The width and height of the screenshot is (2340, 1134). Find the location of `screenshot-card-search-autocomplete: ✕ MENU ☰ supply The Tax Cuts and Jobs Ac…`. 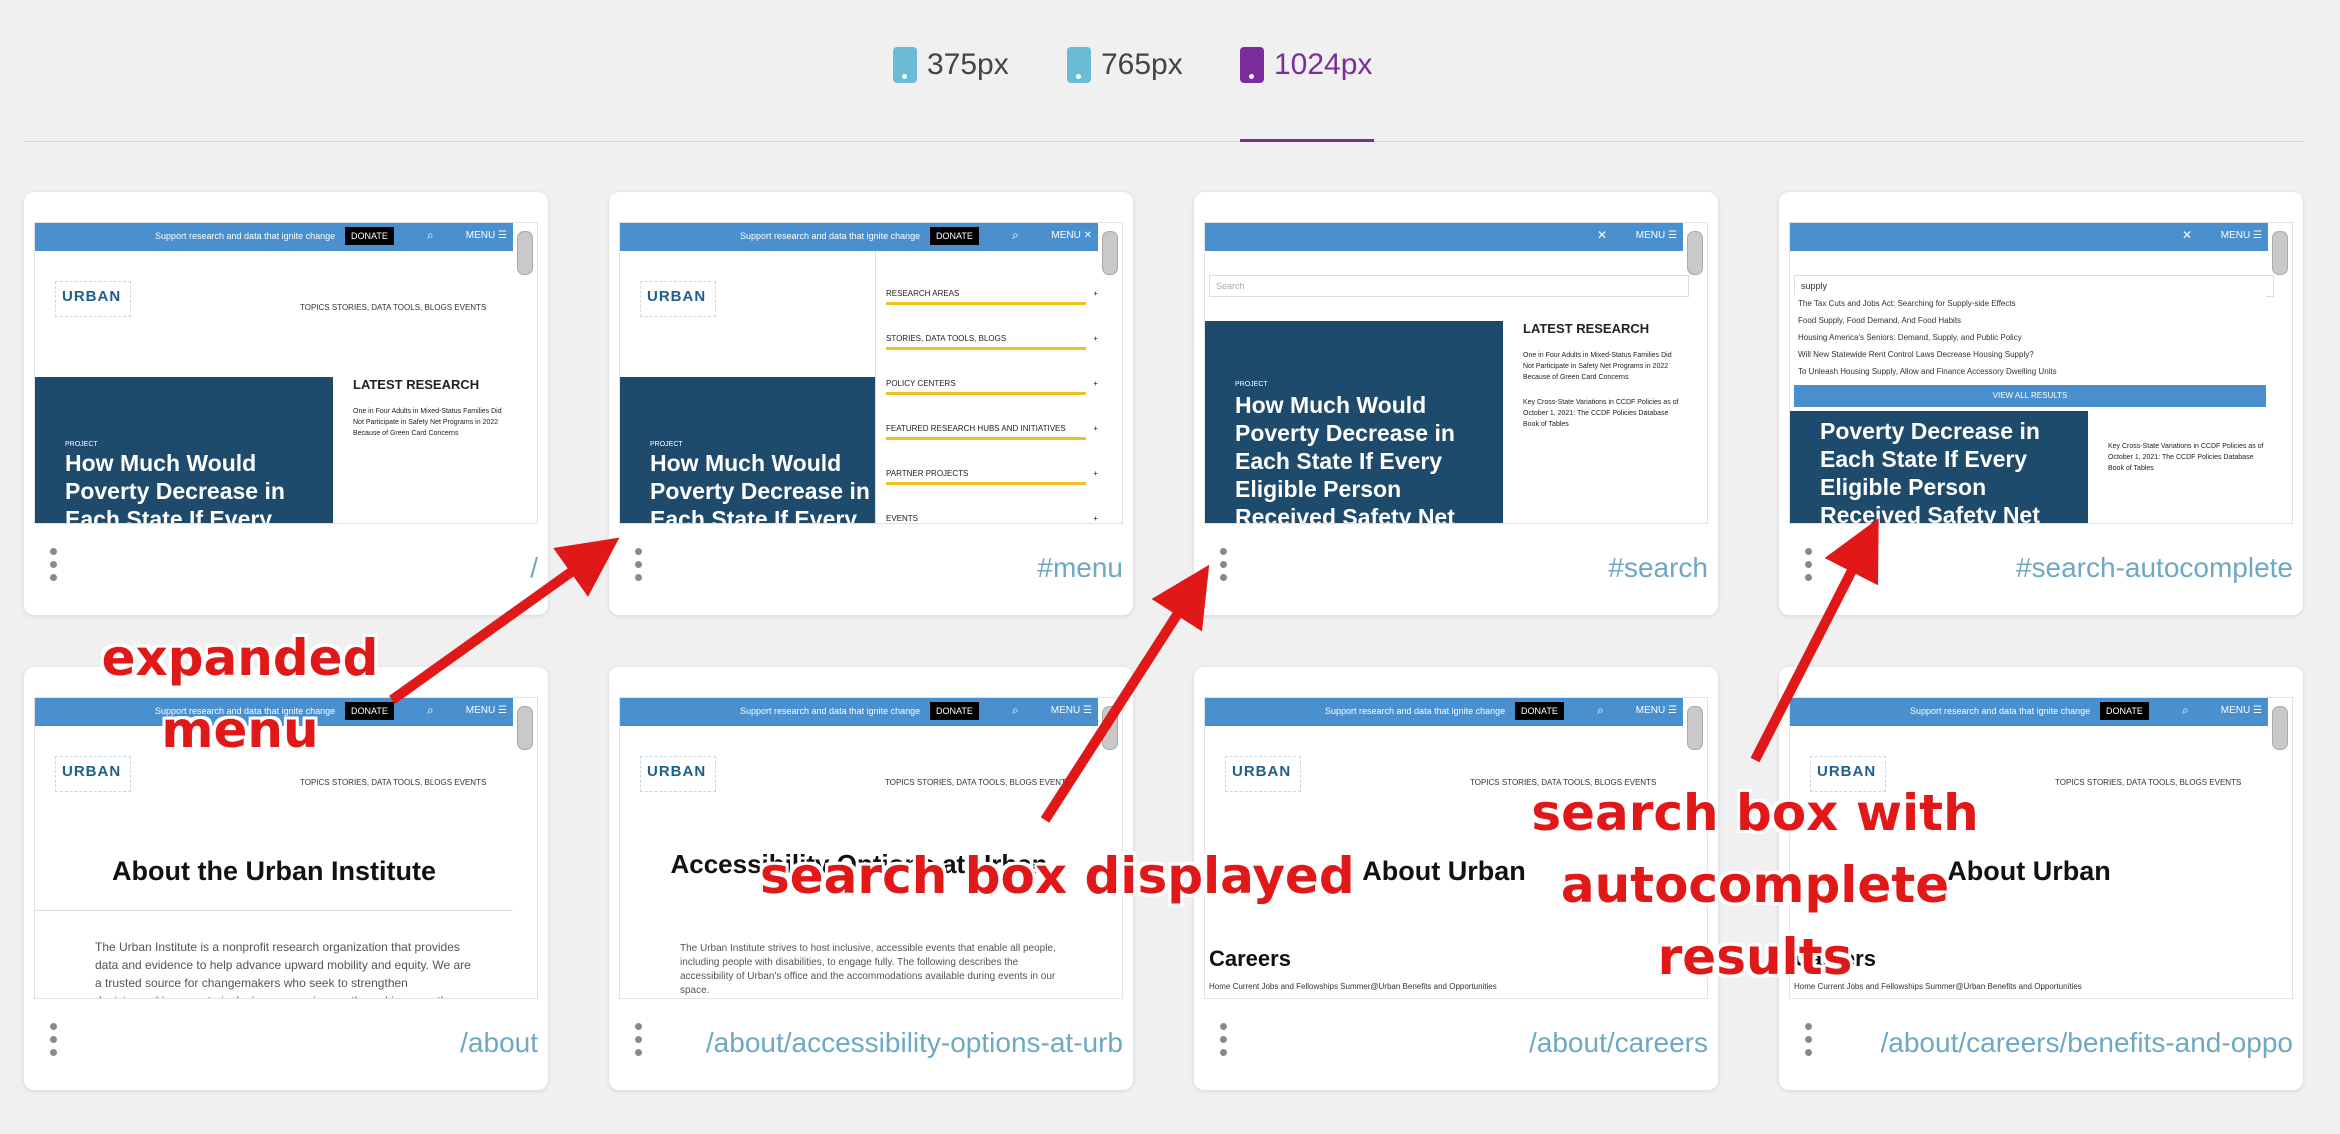

screenshot-card-search-autocomplete: ✕ MENU ☰ supply The Tax Cuts and Jobs Ac… is located at coordinates (2041, 403).